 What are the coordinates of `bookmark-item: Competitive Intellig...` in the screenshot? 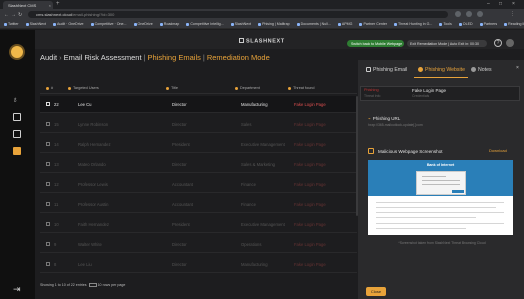 It's located at (206, 24).